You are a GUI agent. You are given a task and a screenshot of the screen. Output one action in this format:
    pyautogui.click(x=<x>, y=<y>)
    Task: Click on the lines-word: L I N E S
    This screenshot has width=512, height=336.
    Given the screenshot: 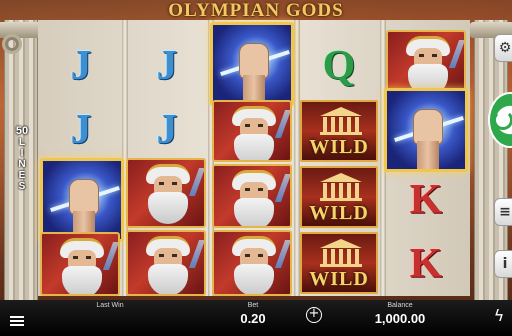 What is the action you would take?
    pyautogui.click(x=22, y=164)
    